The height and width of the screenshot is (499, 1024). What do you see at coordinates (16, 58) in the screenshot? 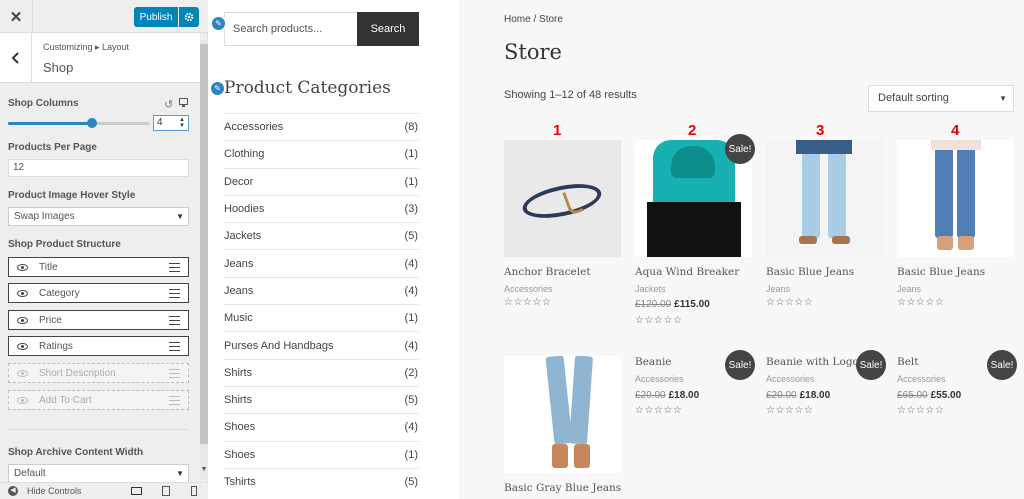
I see `back-arrow-icon` at bounding box center [16, 58].